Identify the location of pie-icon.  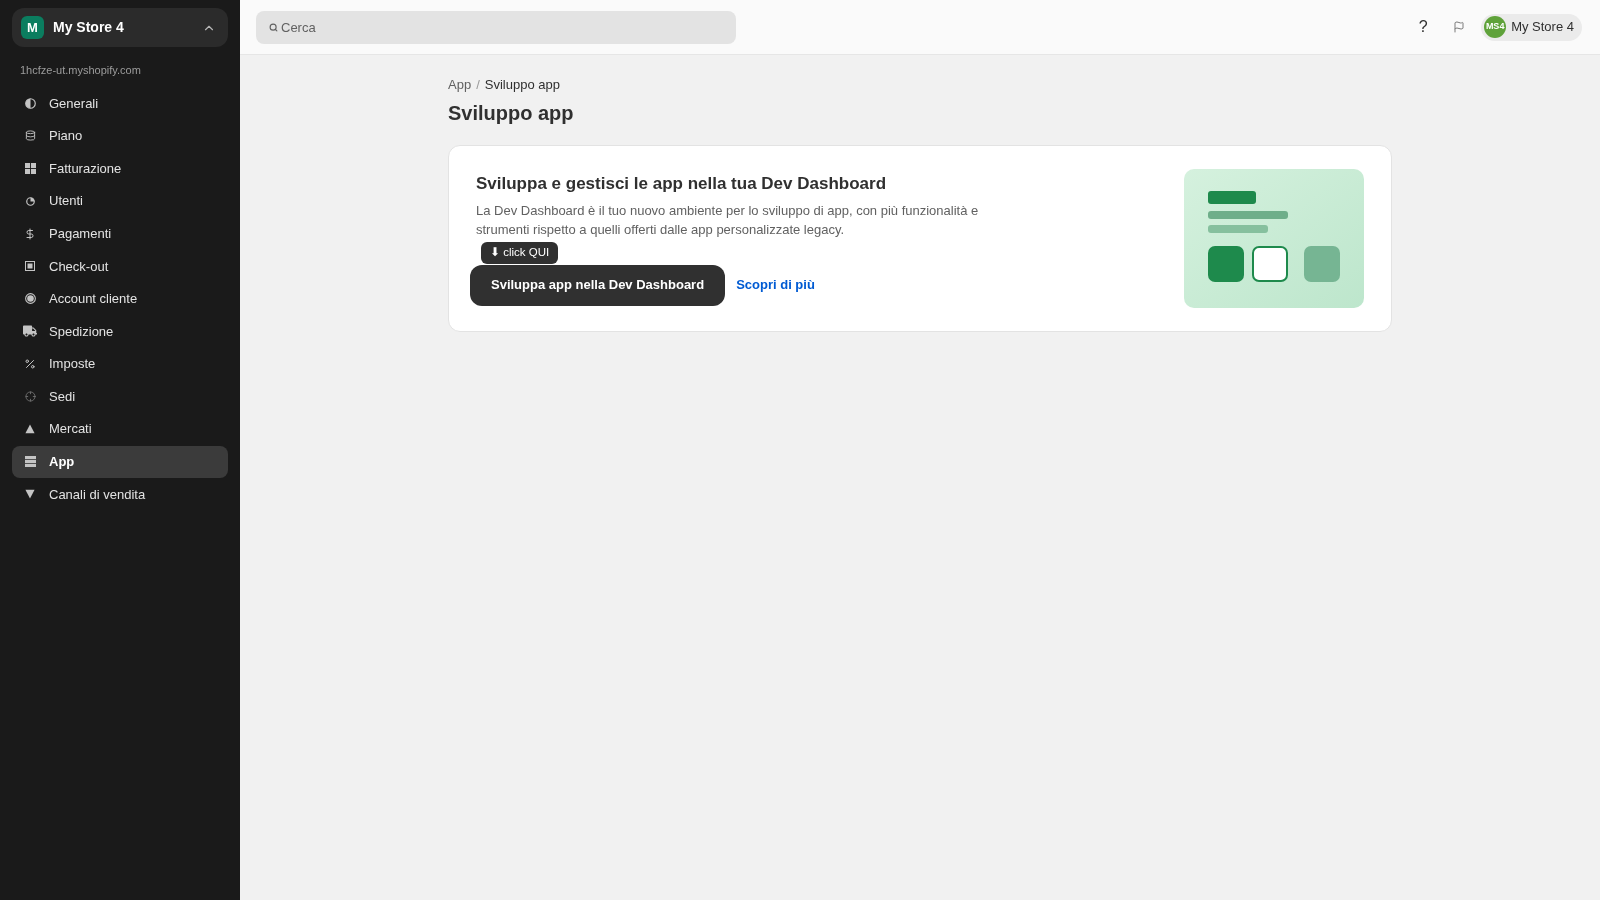
(30, 201).